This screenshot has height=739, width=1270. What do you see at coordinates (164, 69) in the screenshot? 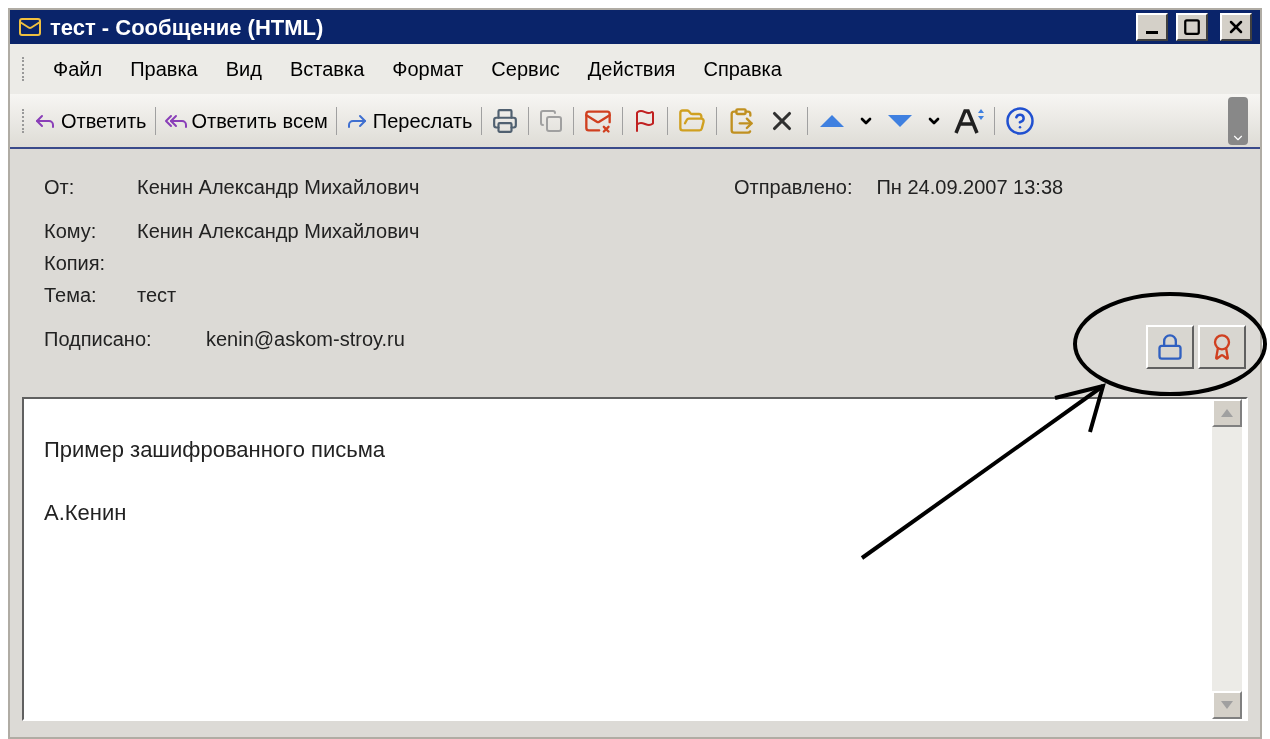
I see `menu-item: Правка` at bounding box center [164, 69].